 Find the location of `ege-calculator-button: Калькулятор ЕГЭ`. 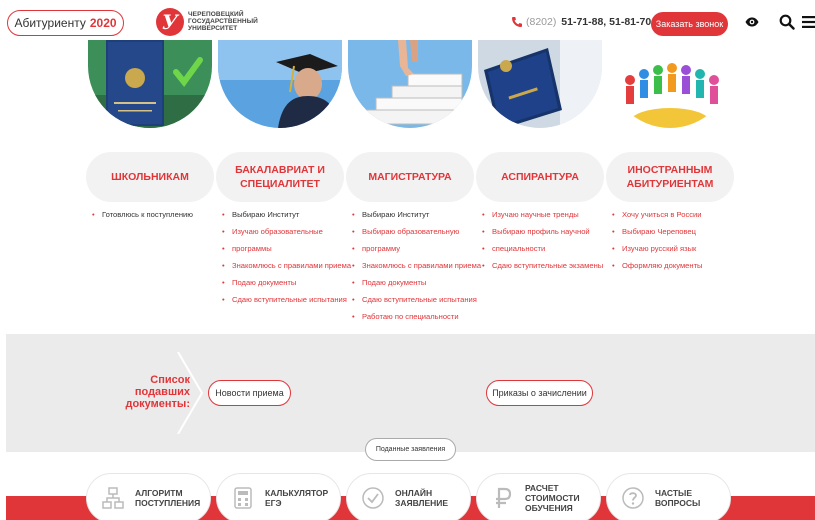

ege-calculator-button: Калькулятор ЕГЭ is located at coordinates (278, 496).